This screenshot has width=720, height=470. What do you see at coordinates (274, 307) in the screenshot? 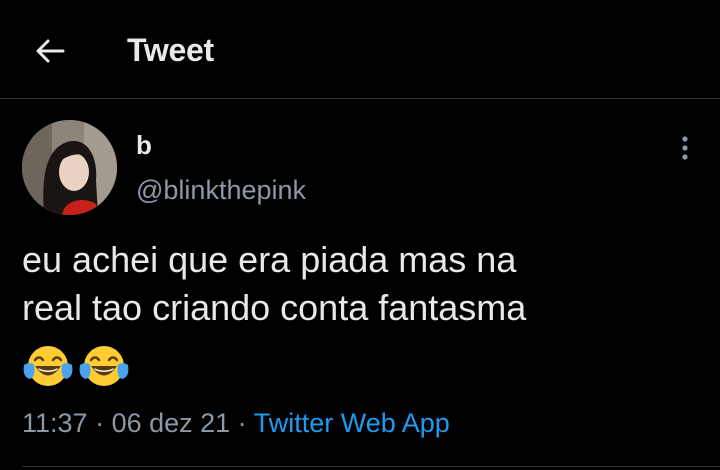
I see `tweet-text-line: real tao criando conta fantasma` at bounding box center [274, 307].